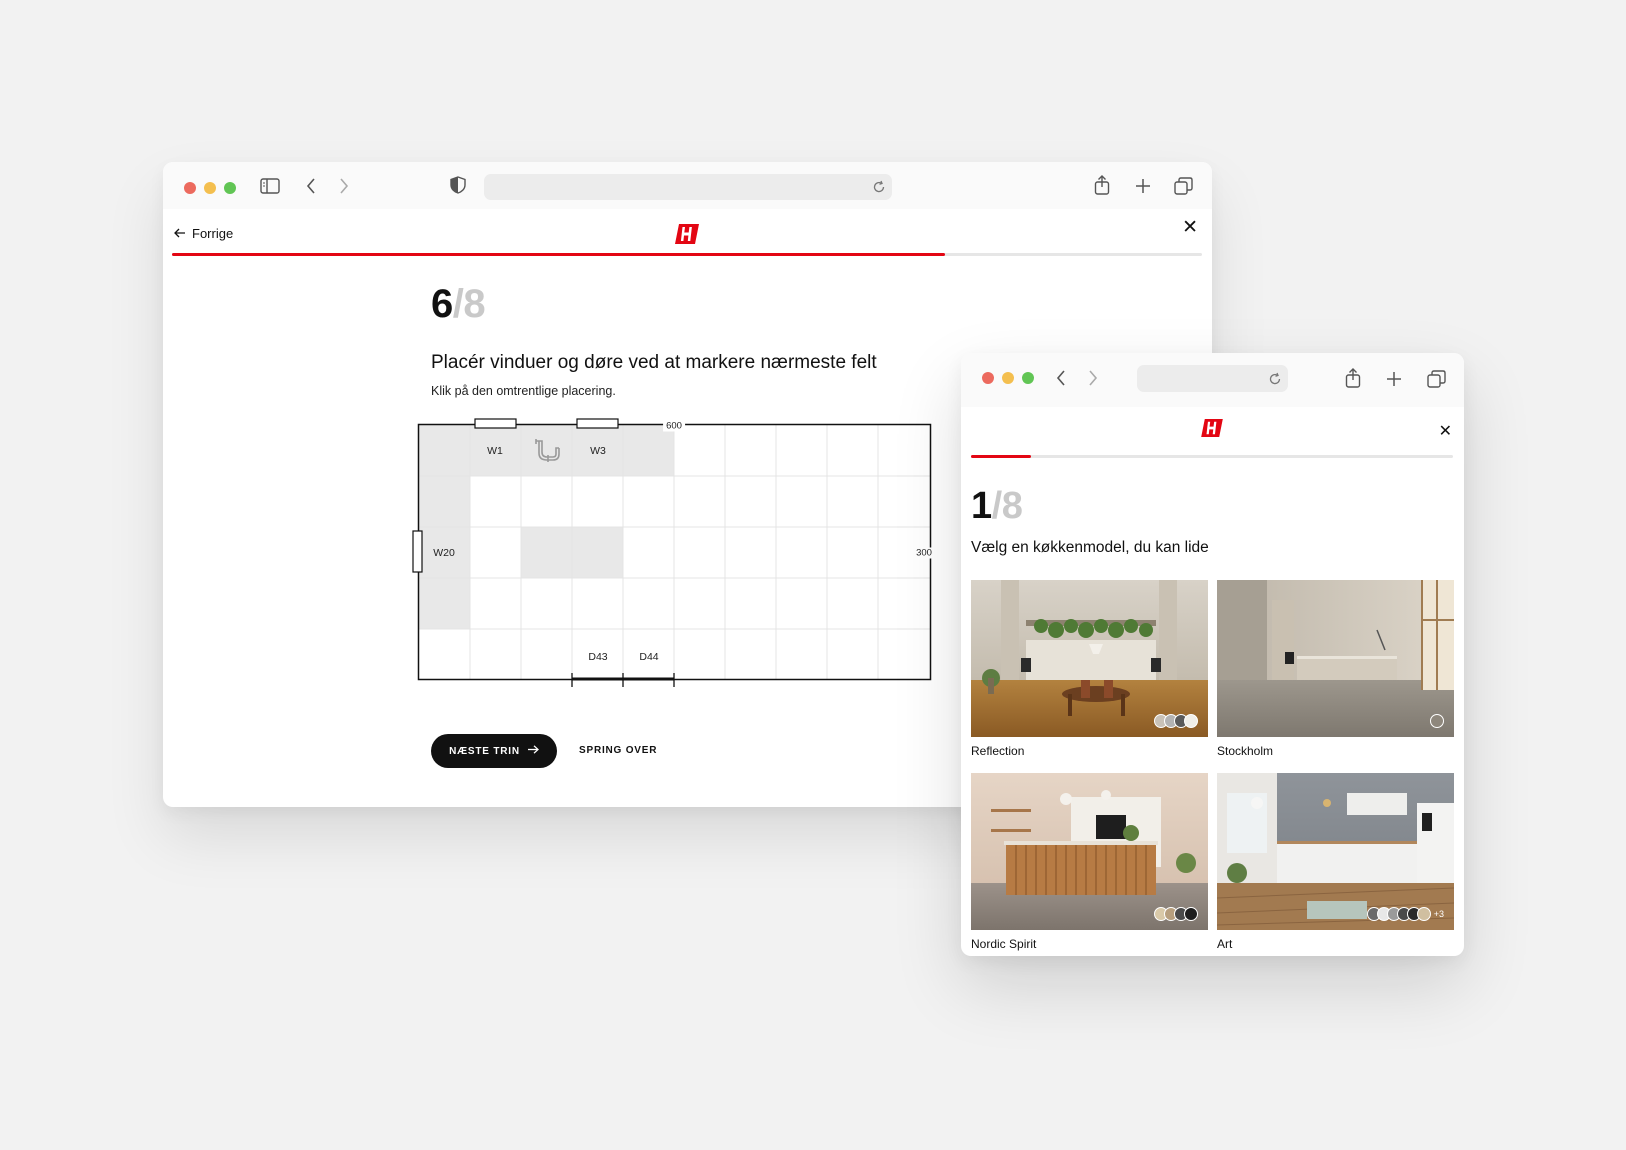 The width and height of the screenshot is (1626, 1150). What do you see at coordinates (1438, 914) in the screenshot?
I see `more-colors-count: +3` at bounding box center [1438, 914].